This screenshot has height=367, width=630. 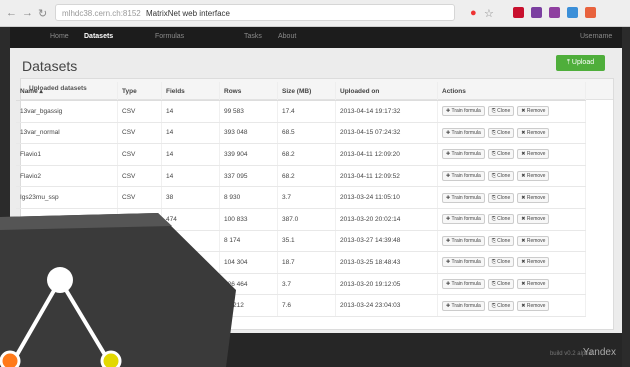 What do you see at coordinates (67, 197) in the screenshot?
I see `table-cell: Igs23mu_ssp` at bounding box center [67, 197].